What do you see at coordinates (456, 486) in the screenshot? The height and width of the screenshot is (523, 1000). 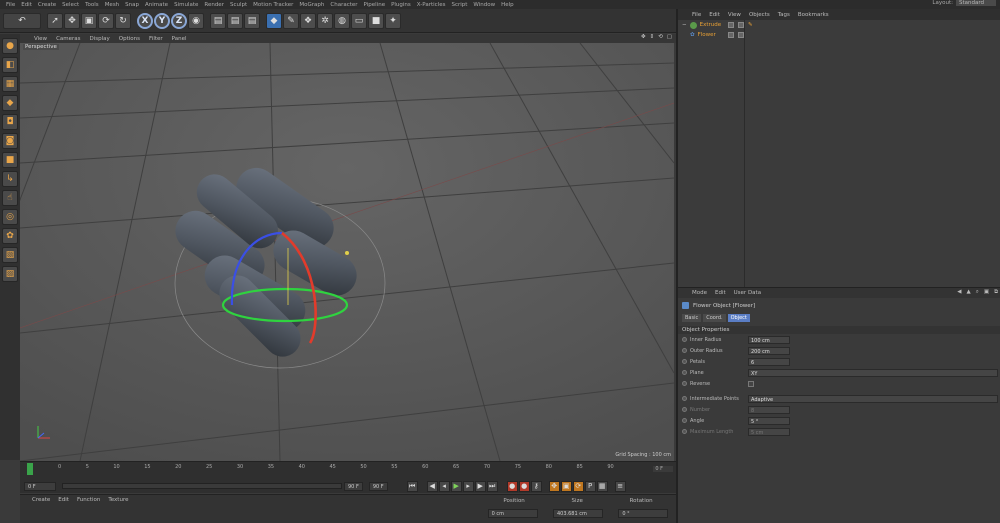 I see `play-button: ▶` at bounding box center [456, 486].